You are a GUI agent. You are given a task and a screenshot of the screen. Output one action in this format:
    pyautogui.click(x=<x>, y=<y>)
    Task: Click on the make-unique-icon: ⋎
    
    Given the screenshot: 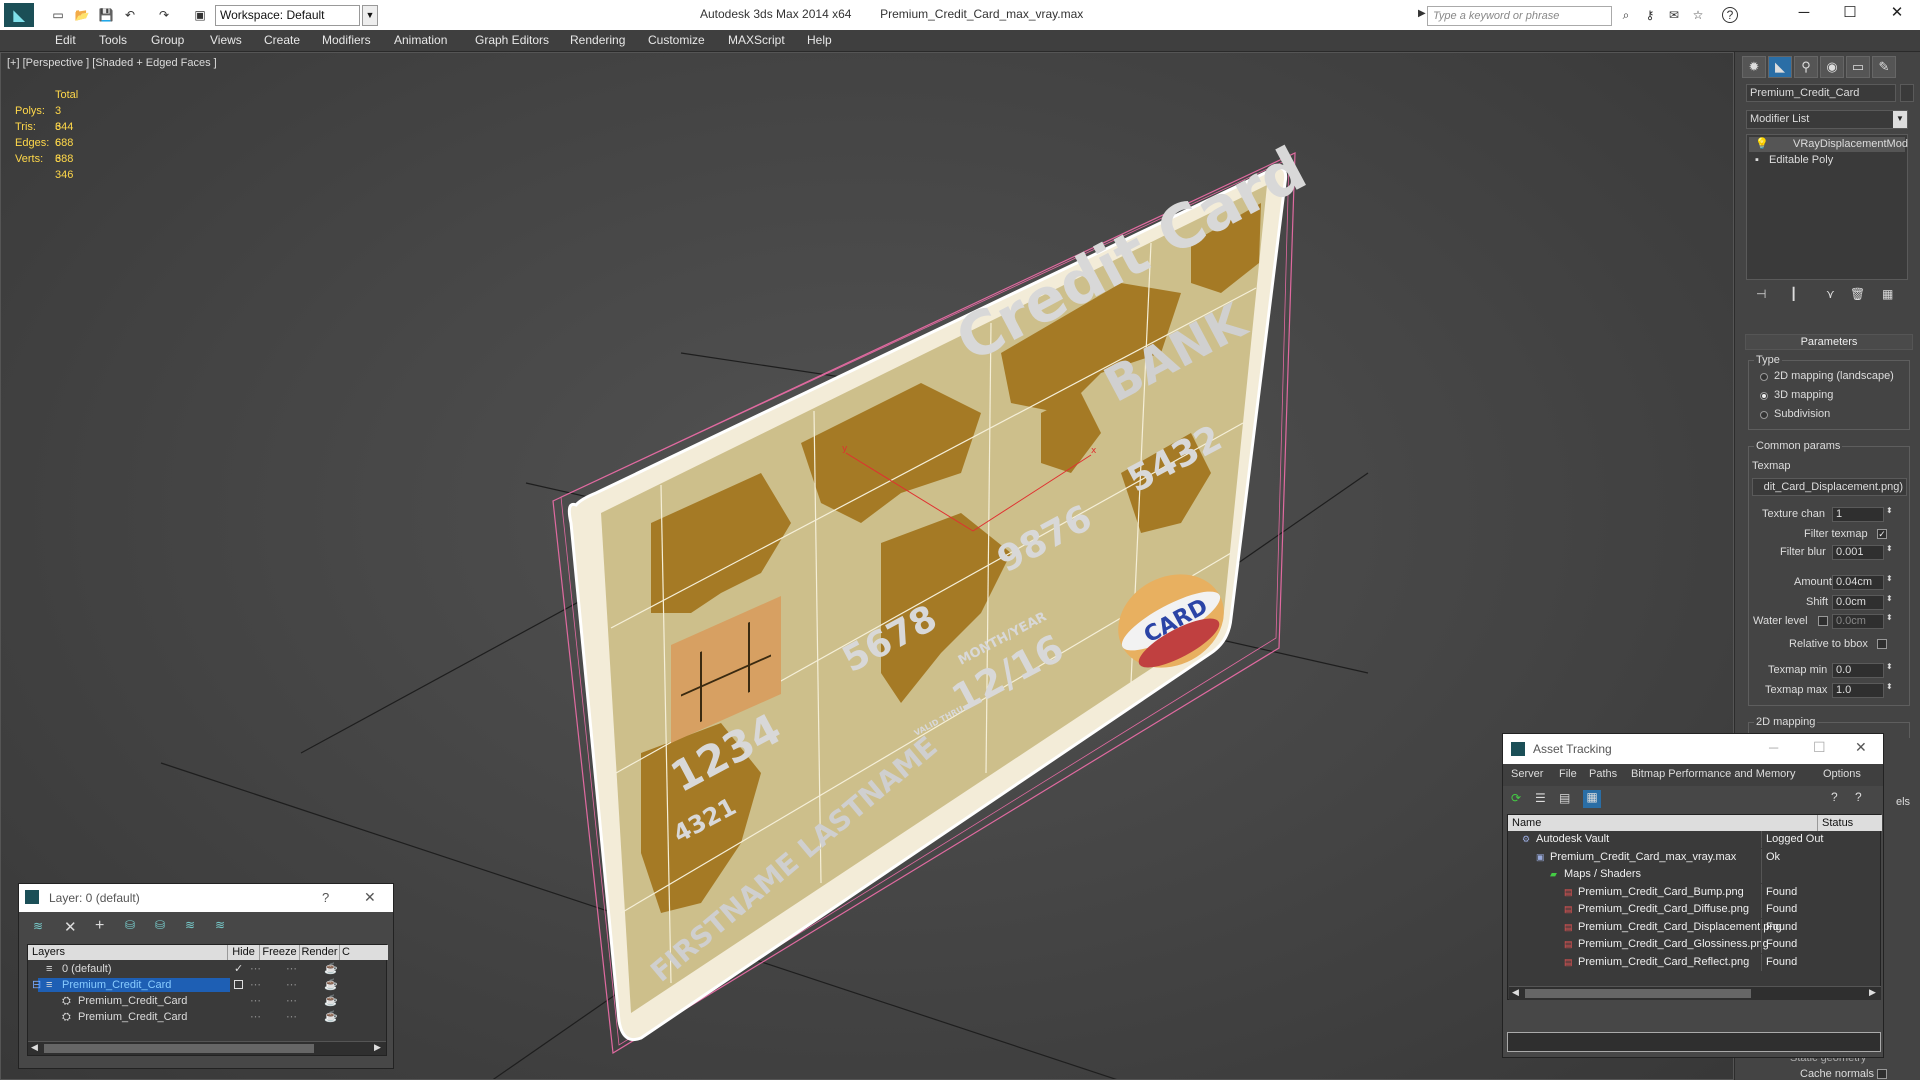 What is the action you would take?
    pyautogui.click(x=1830, y=294)
    